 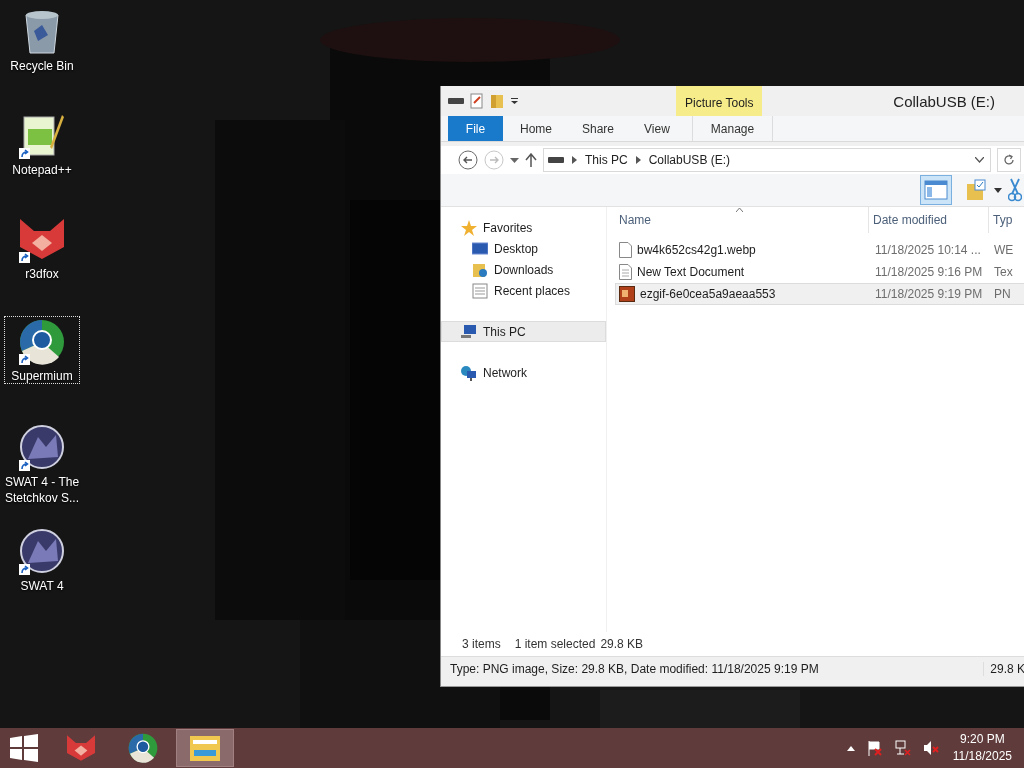 What do you see at coordinates (696, 250) in the screenshot?
I see `file-name: bw4k652cs42g1.webp` at bounding box center [696, 250].